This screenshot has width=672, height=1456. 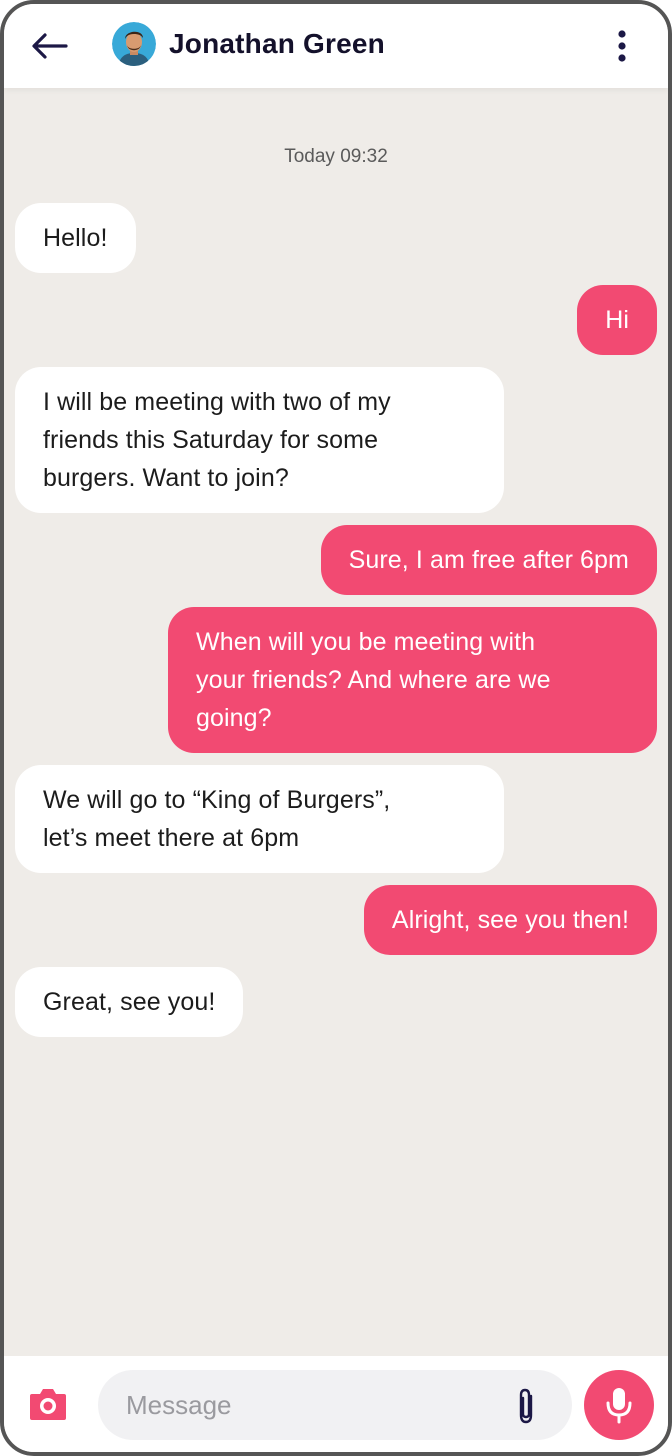 What do you see at coordinates (510, 920) in the screenshot?
I see `message-sent: Alright, see you then!` at bounding box center [510, 920].